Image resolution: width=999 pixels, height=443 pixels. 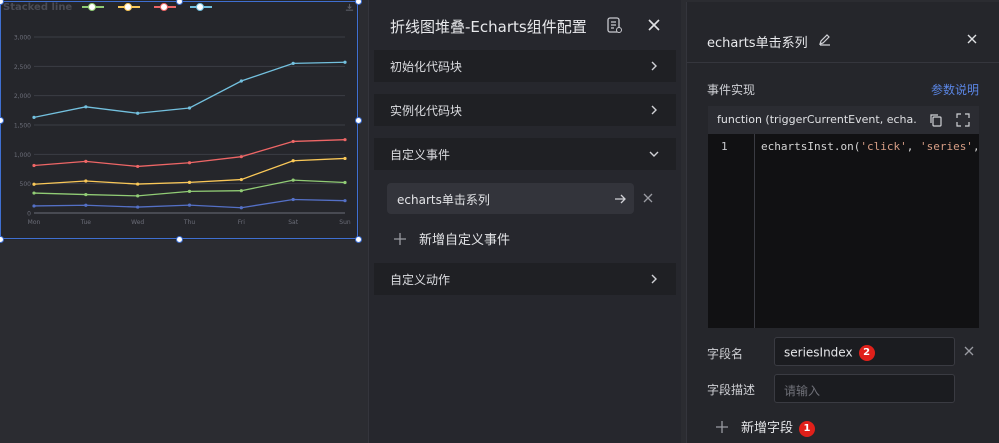 What do you see at coordinates (807, 428) in the screenshot?
I see `step-badge-1: 1` at bounding box center [807, 428].